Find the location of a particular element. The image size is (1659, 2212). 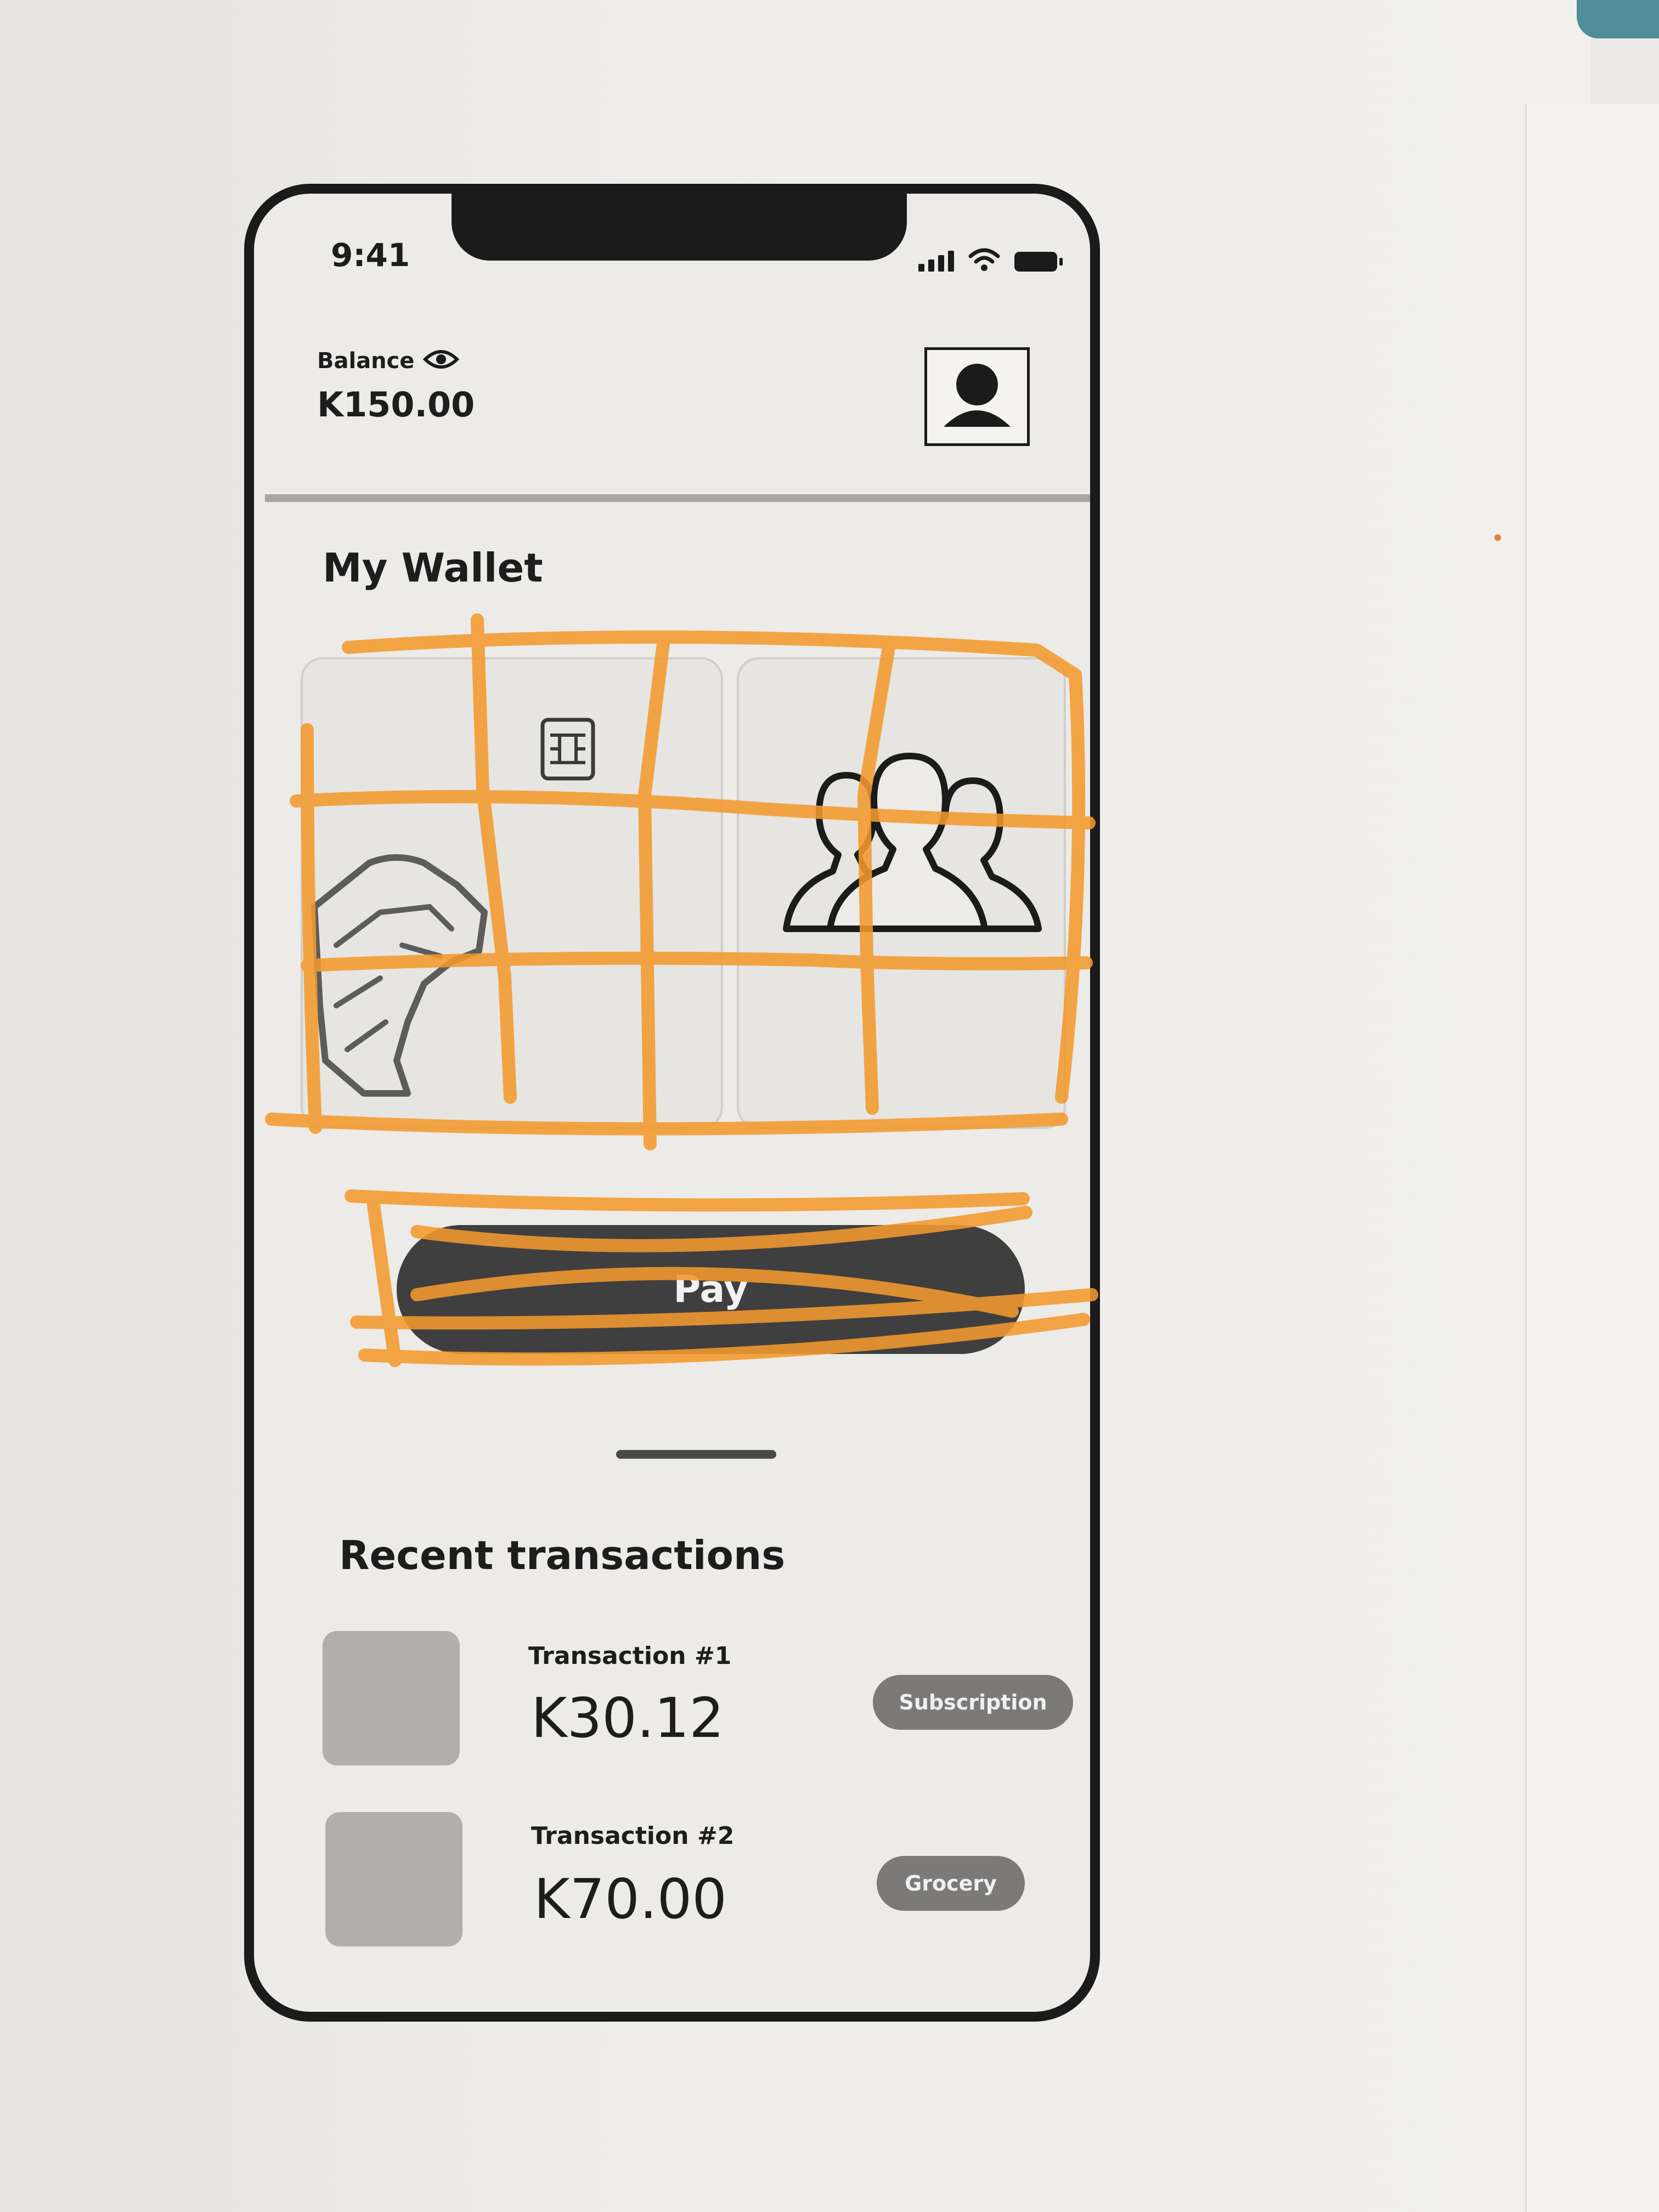

wifi-icon is located at coordinates (984, 259).